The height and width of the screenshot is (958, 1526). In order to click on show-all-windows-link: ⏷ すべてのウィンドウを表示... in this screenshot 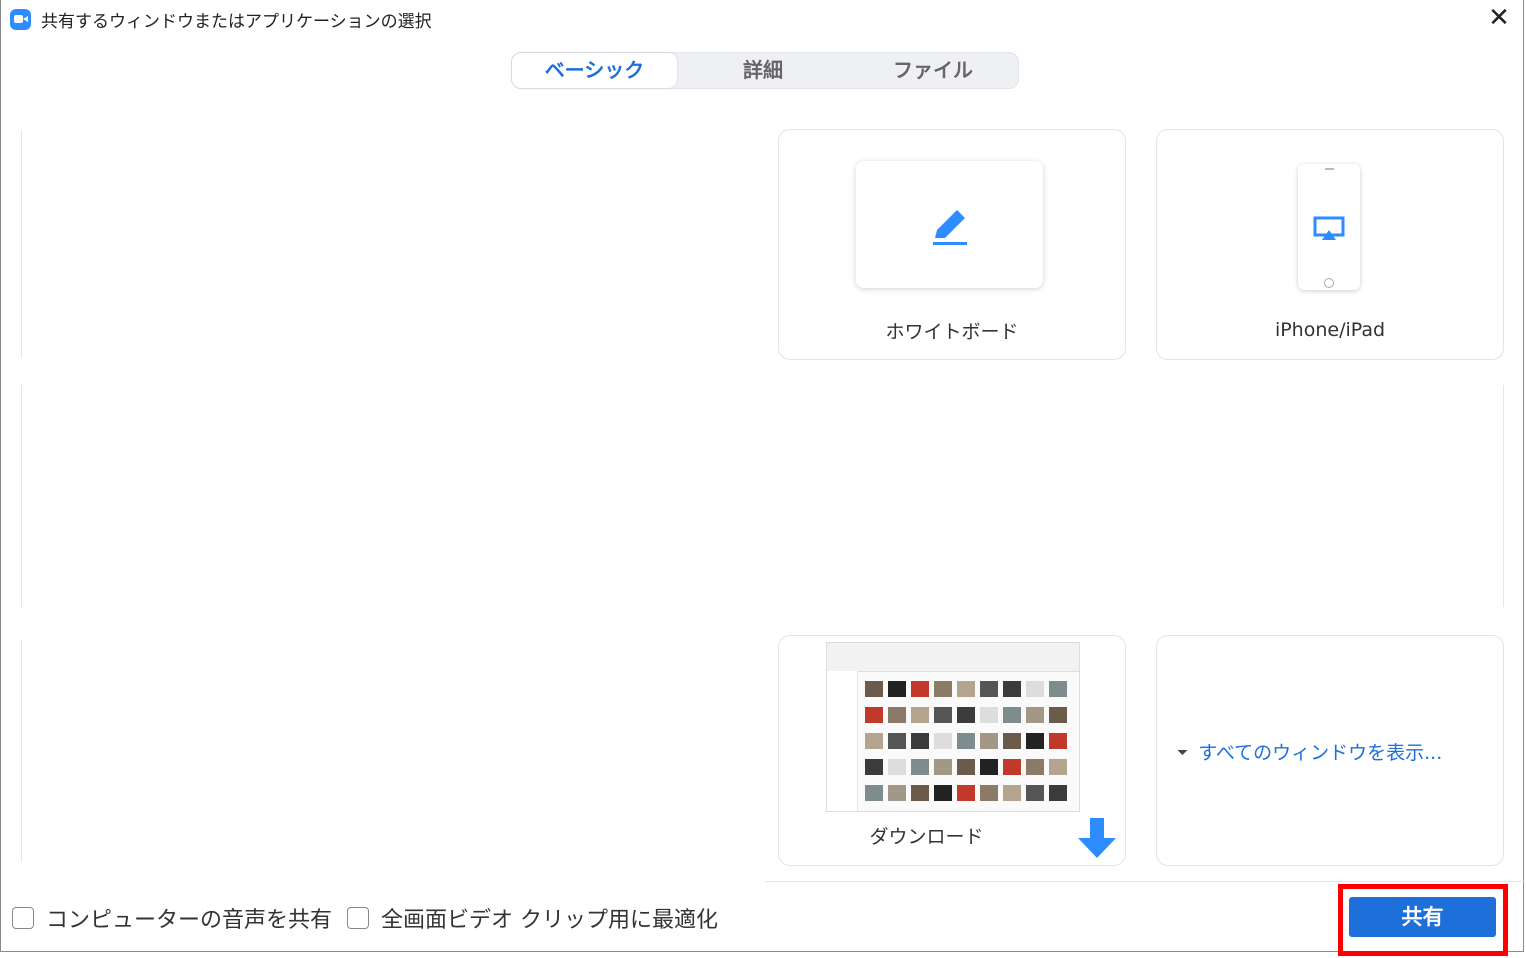, I will do `click(1309, 751)`.